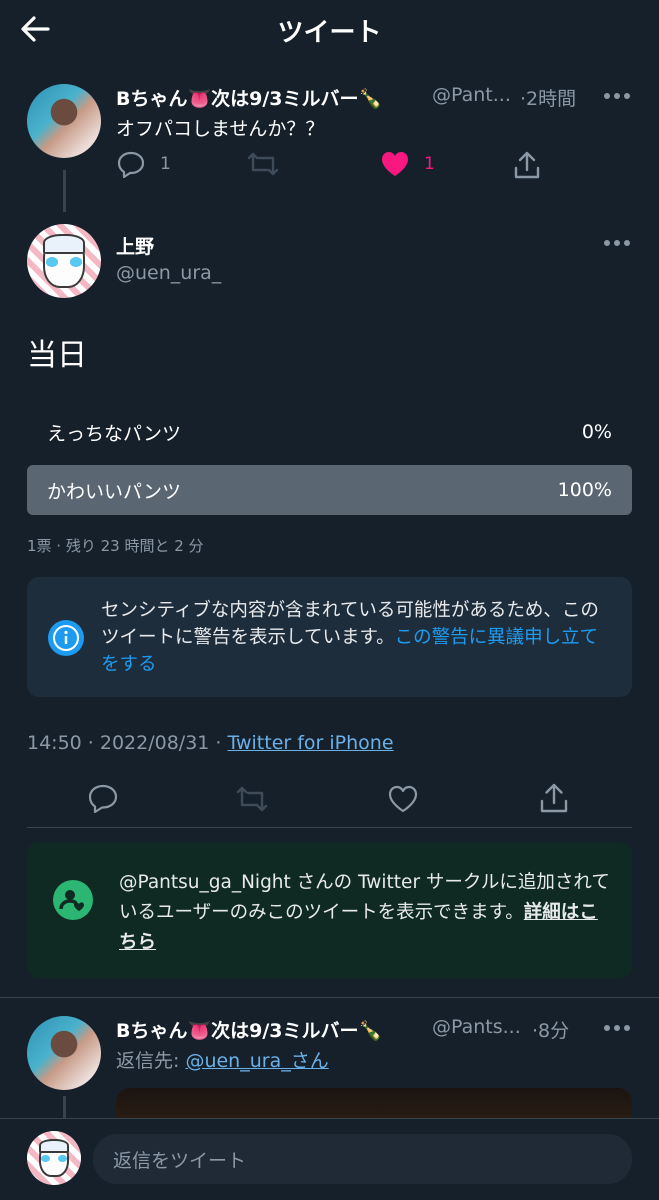 Image resolution: width=659 pixels, height=1200 pixels. I want to click on like-count: 1, so click(429, 164).